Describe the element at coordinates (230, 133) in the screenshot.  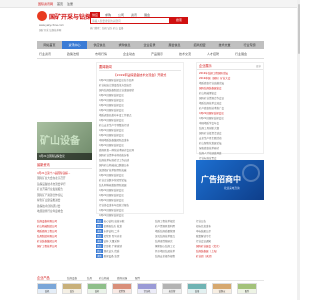
I see `company-showcase-item: 国际矿业投资洽谈会` at that location.